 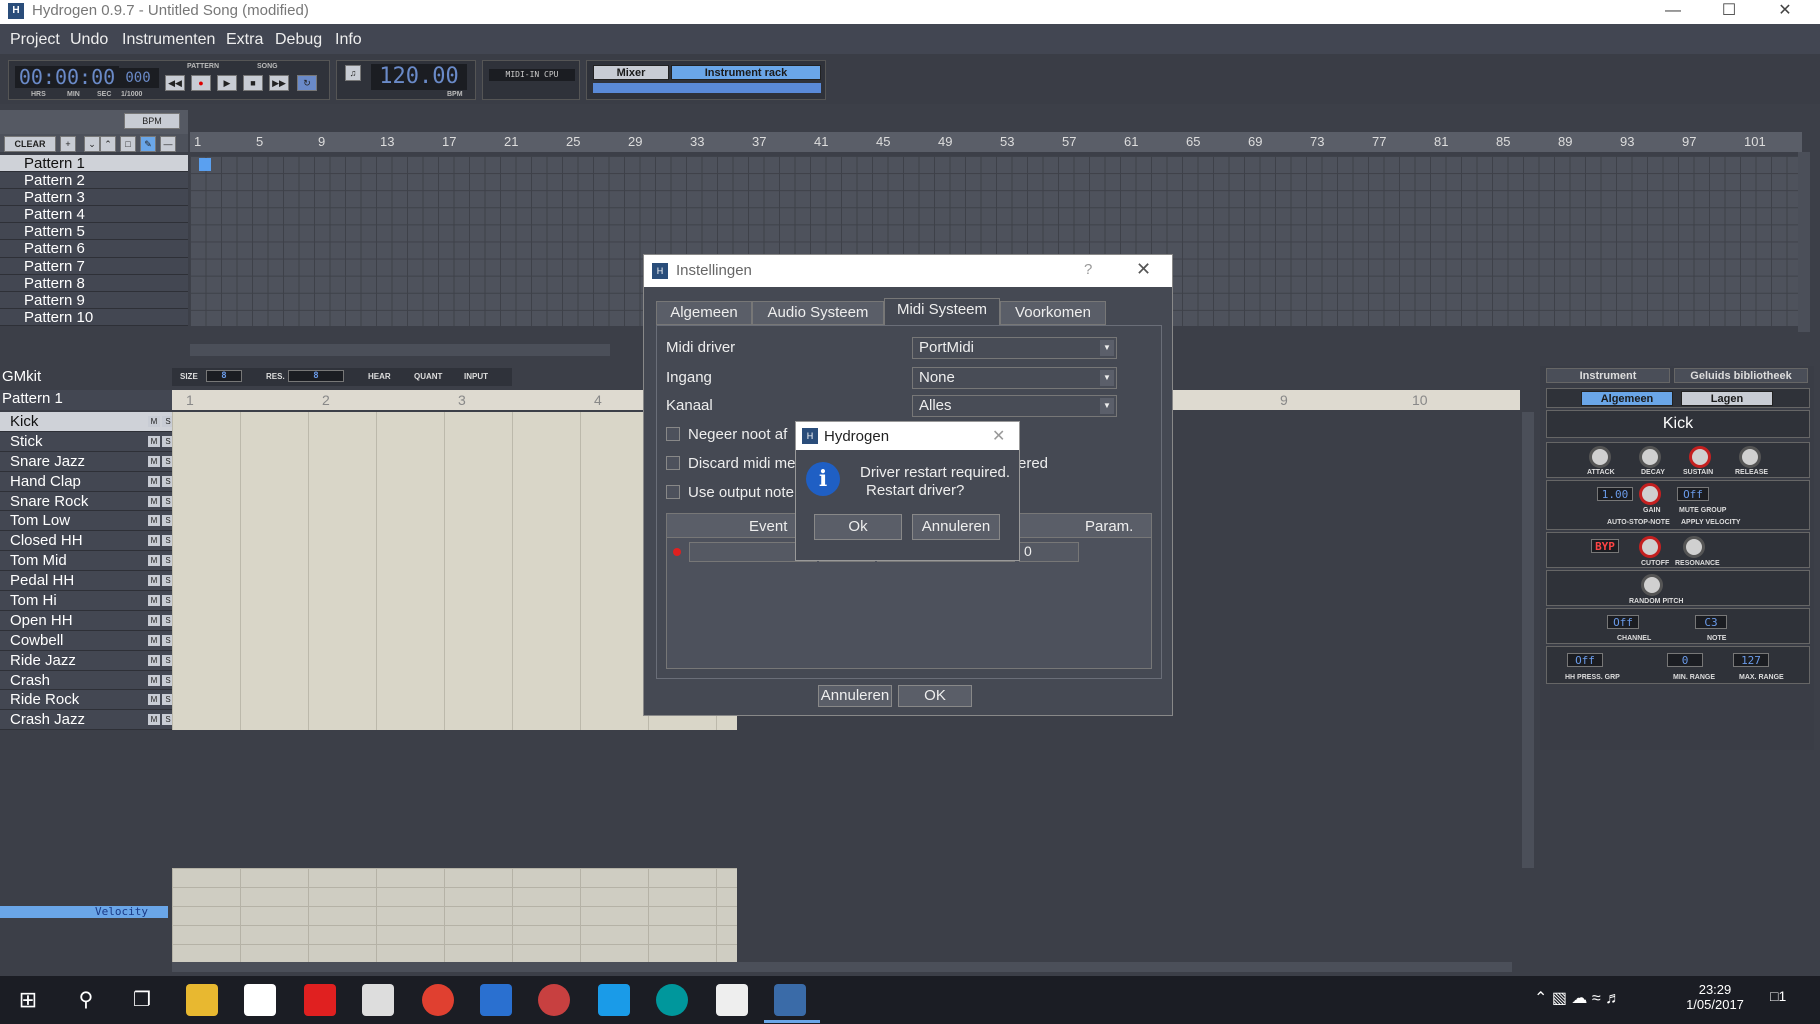 What do you see at coordinates (152, 121) in the screenshot?
I see `bpm-button: BPM` at bounding box center [152, 121].